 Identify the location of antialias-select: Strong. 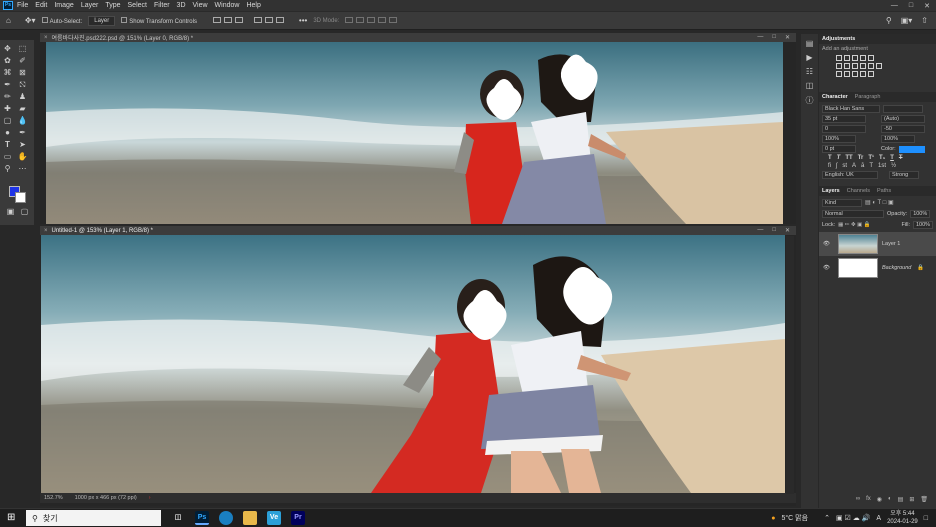
(904, 175).